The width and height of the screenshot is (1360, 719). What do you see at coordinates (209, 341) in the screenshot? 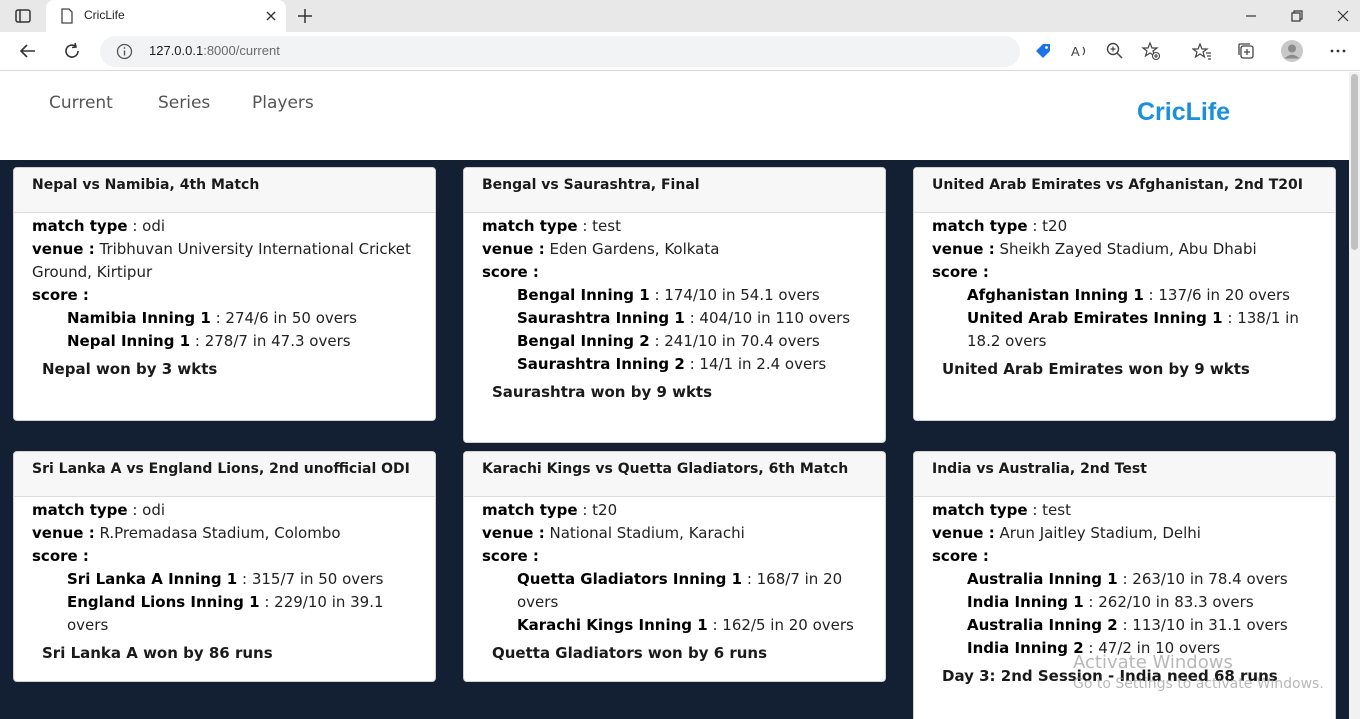
I see `inning-row: Nepal Inning 1 : 278/7 in 47.3 overs` at bounding box center [209, 341].